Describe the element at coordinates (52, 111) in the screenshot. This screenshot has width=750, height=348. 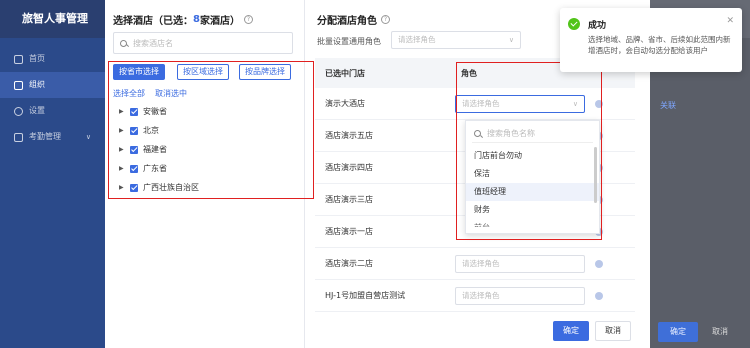
I see `sidebar-item-settings: 设置` at that location.